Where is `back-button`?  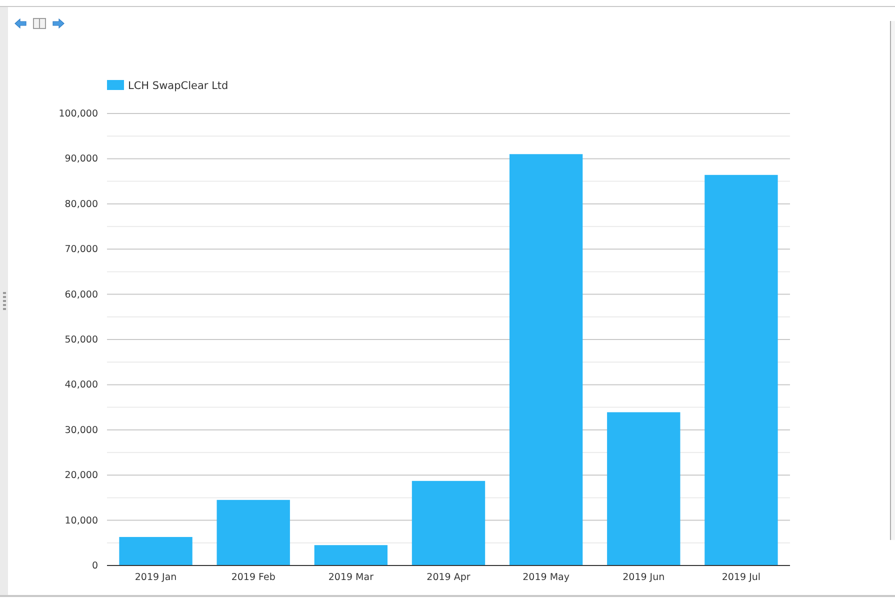
back-button is located at coordinates (20, 23).